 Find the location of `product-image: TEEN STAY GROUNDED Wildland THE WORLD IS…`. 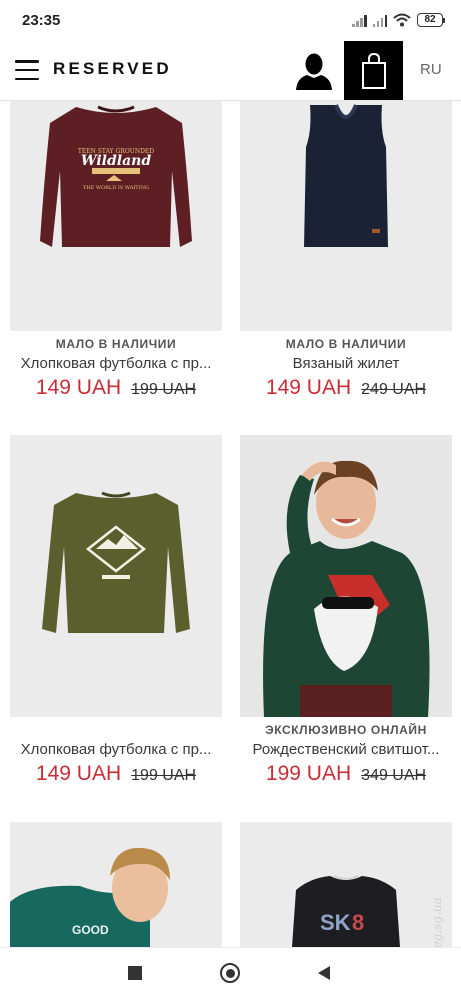

product-image: TEEN STAY GROUNDED Wildland THE WORLD IS… is located at coordinates (116, 216).